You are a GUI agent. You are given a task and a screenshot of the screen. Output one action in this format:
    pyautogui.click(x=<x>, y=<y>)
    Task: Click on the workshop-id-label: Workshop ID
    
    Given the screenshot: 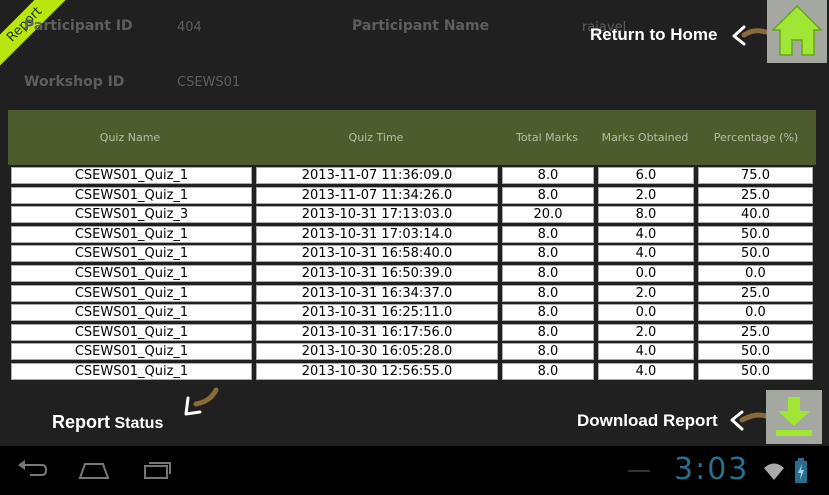 What is the action you would take?
    pyautogui.click(x=74, y=82)
    